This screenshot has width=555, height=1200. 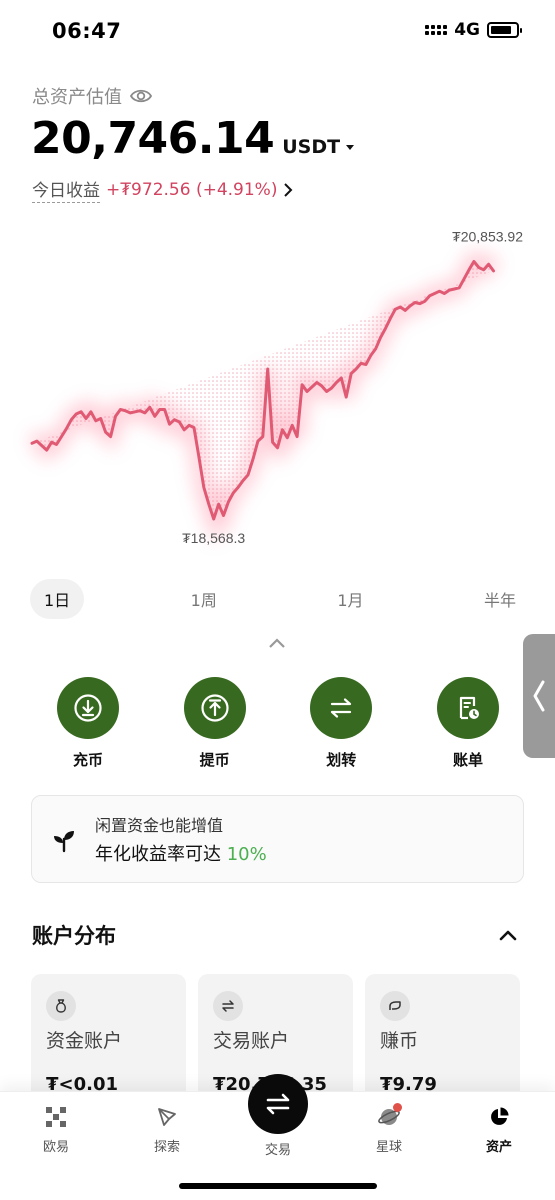 I want to click on nav-trade, so click(x=278, y=1104).